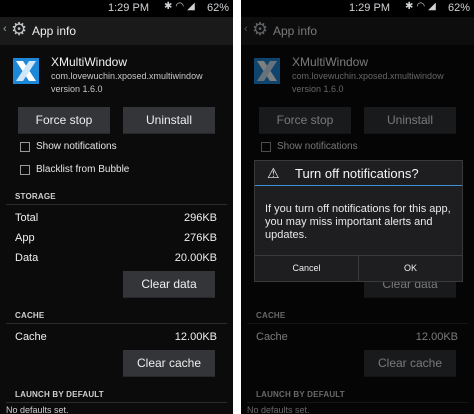 The height and width of the screenshot is (414, 474). I want to click on show-notifications-checkbox, so click(25, 147).